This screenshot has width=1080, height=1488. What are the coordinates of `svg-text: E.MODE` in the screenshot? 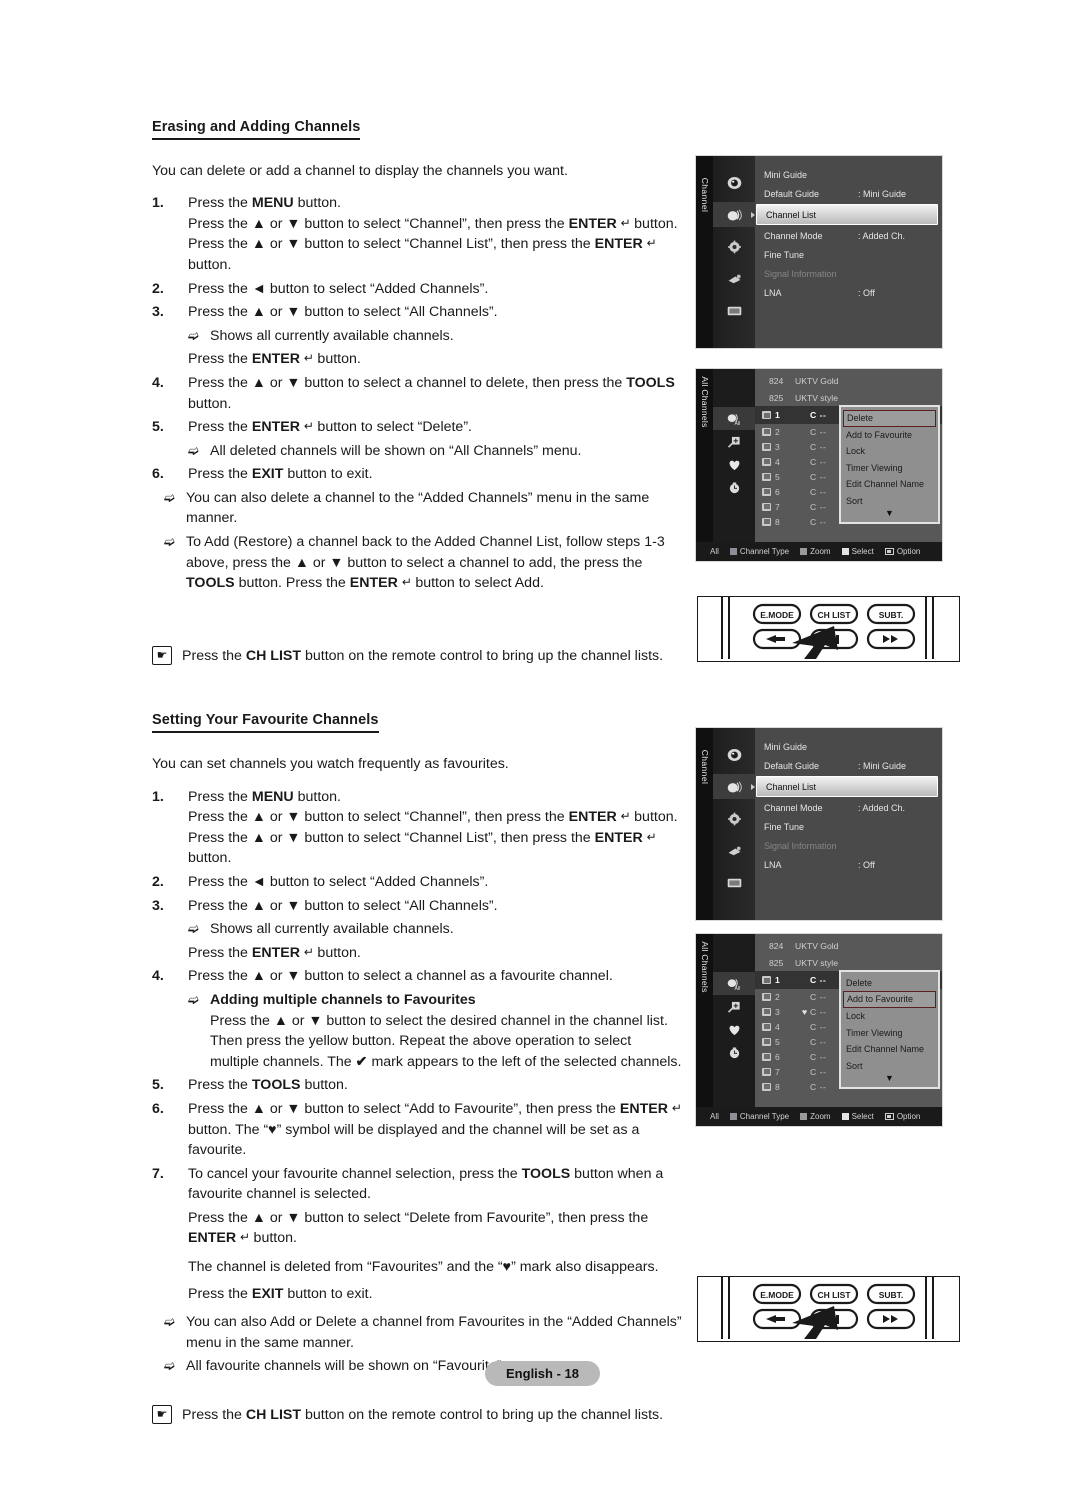 It's located at (777, 615).